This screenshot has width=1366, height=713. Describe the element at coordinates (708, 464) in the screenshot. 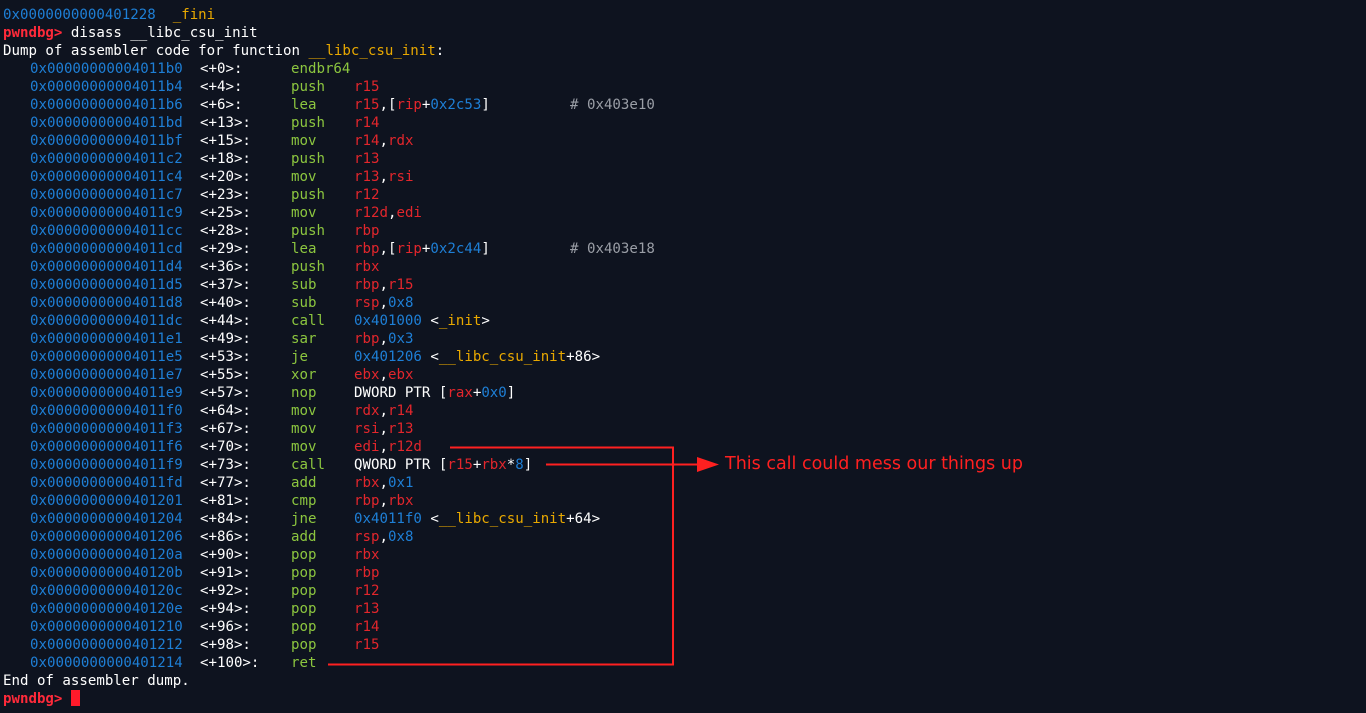

I see `annotation-arrow-head` at that location.